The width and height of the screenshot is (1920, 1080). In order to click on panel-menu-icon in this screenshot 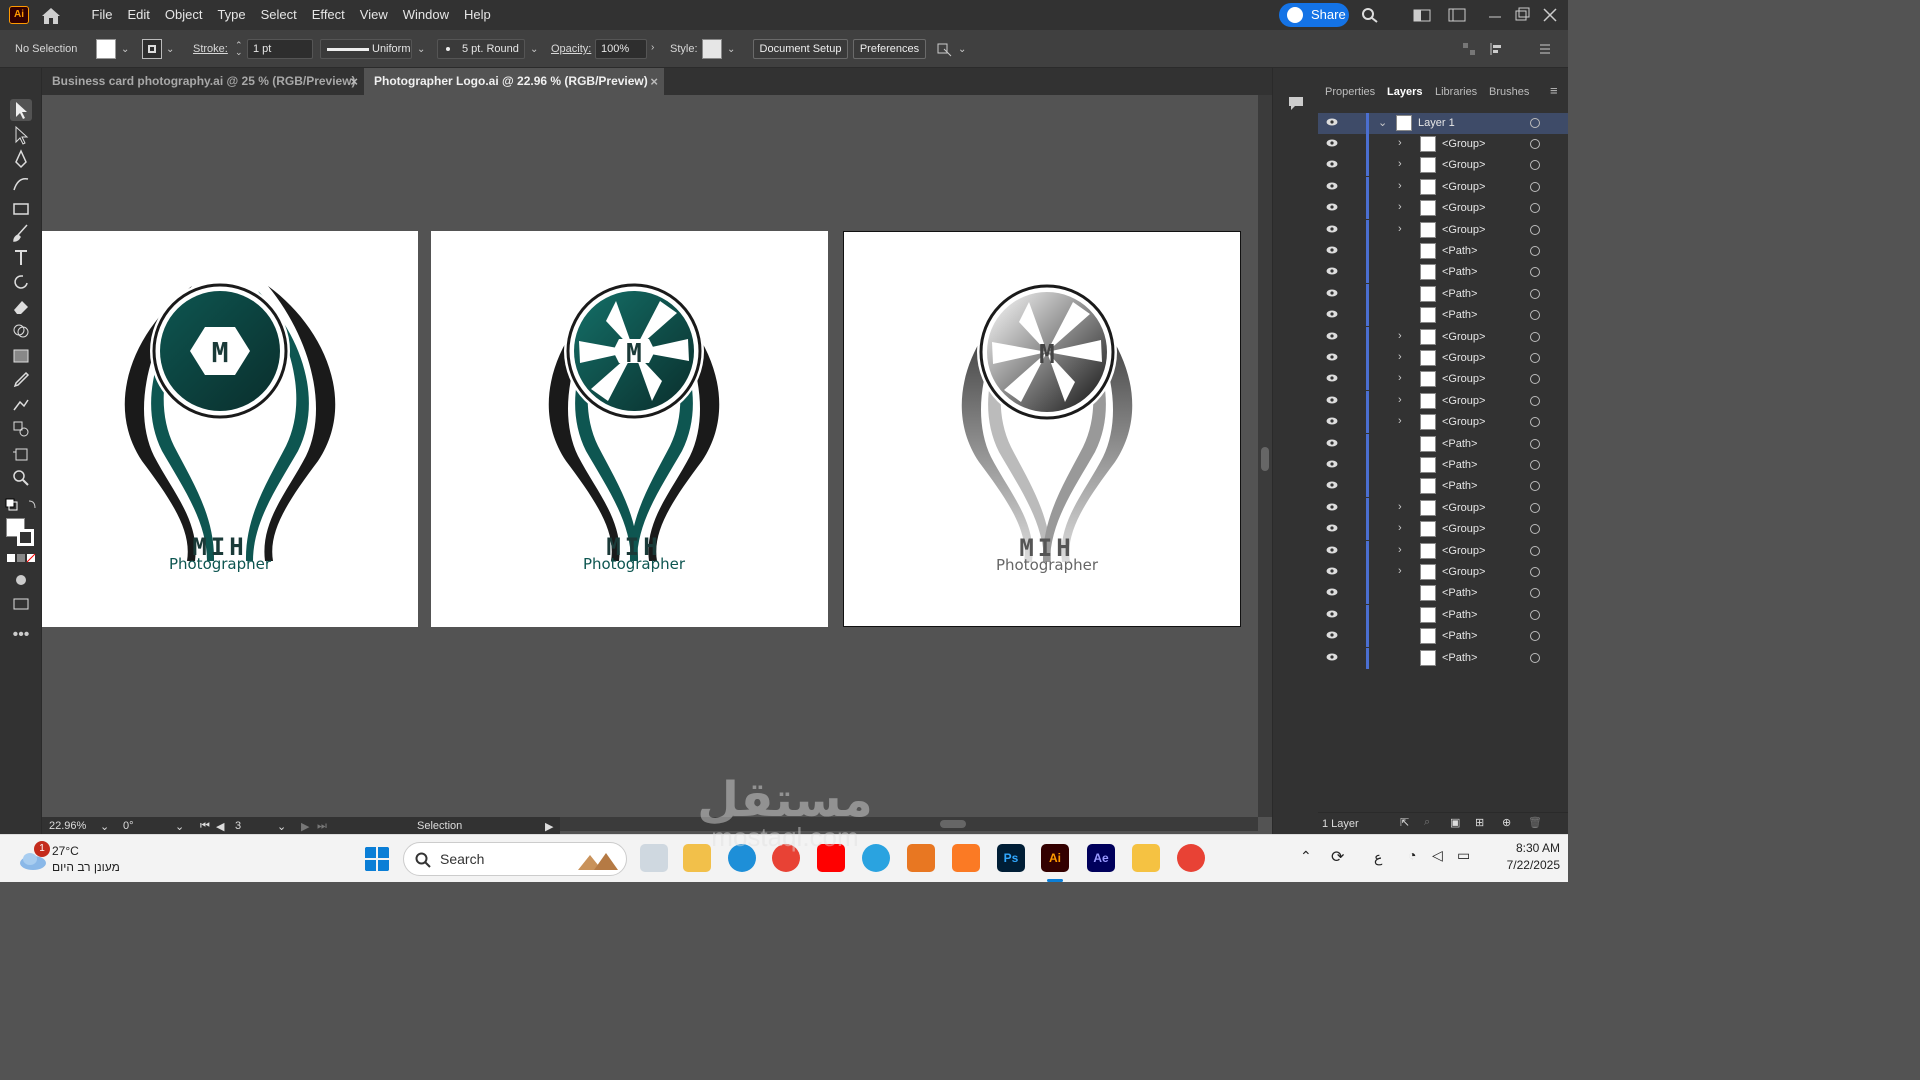, I will do `click(1545, 49)`.